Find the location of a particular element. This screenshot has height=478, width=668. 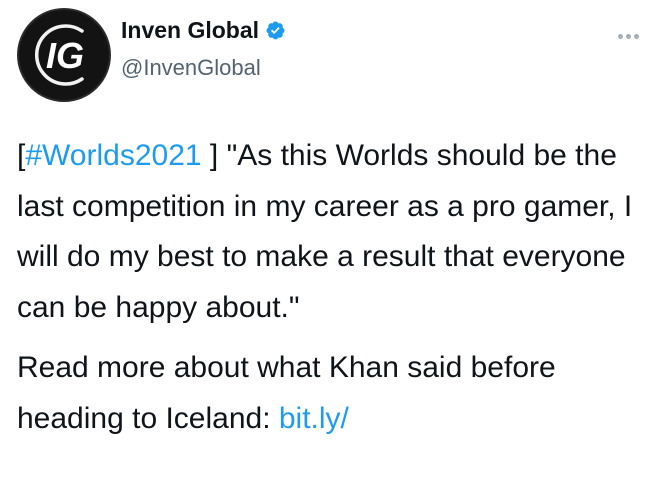

display-name: Inven Global is located at coordinates (190, 30).